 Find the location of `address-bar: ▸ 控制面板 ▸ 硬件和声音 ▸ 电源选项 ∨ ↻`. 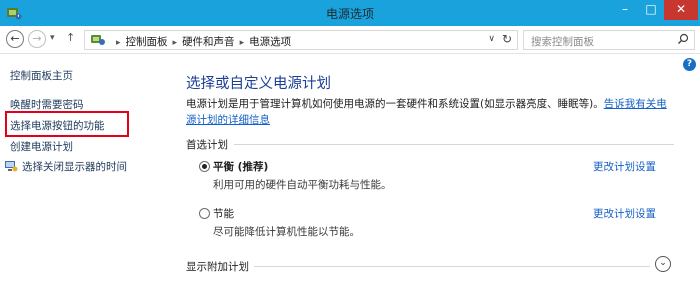

address-bar: ▸ 控制面板 ▸ 硬件和声音 ▸ 电源选项 ∨ ↻ is located at coordinates (301, 40).